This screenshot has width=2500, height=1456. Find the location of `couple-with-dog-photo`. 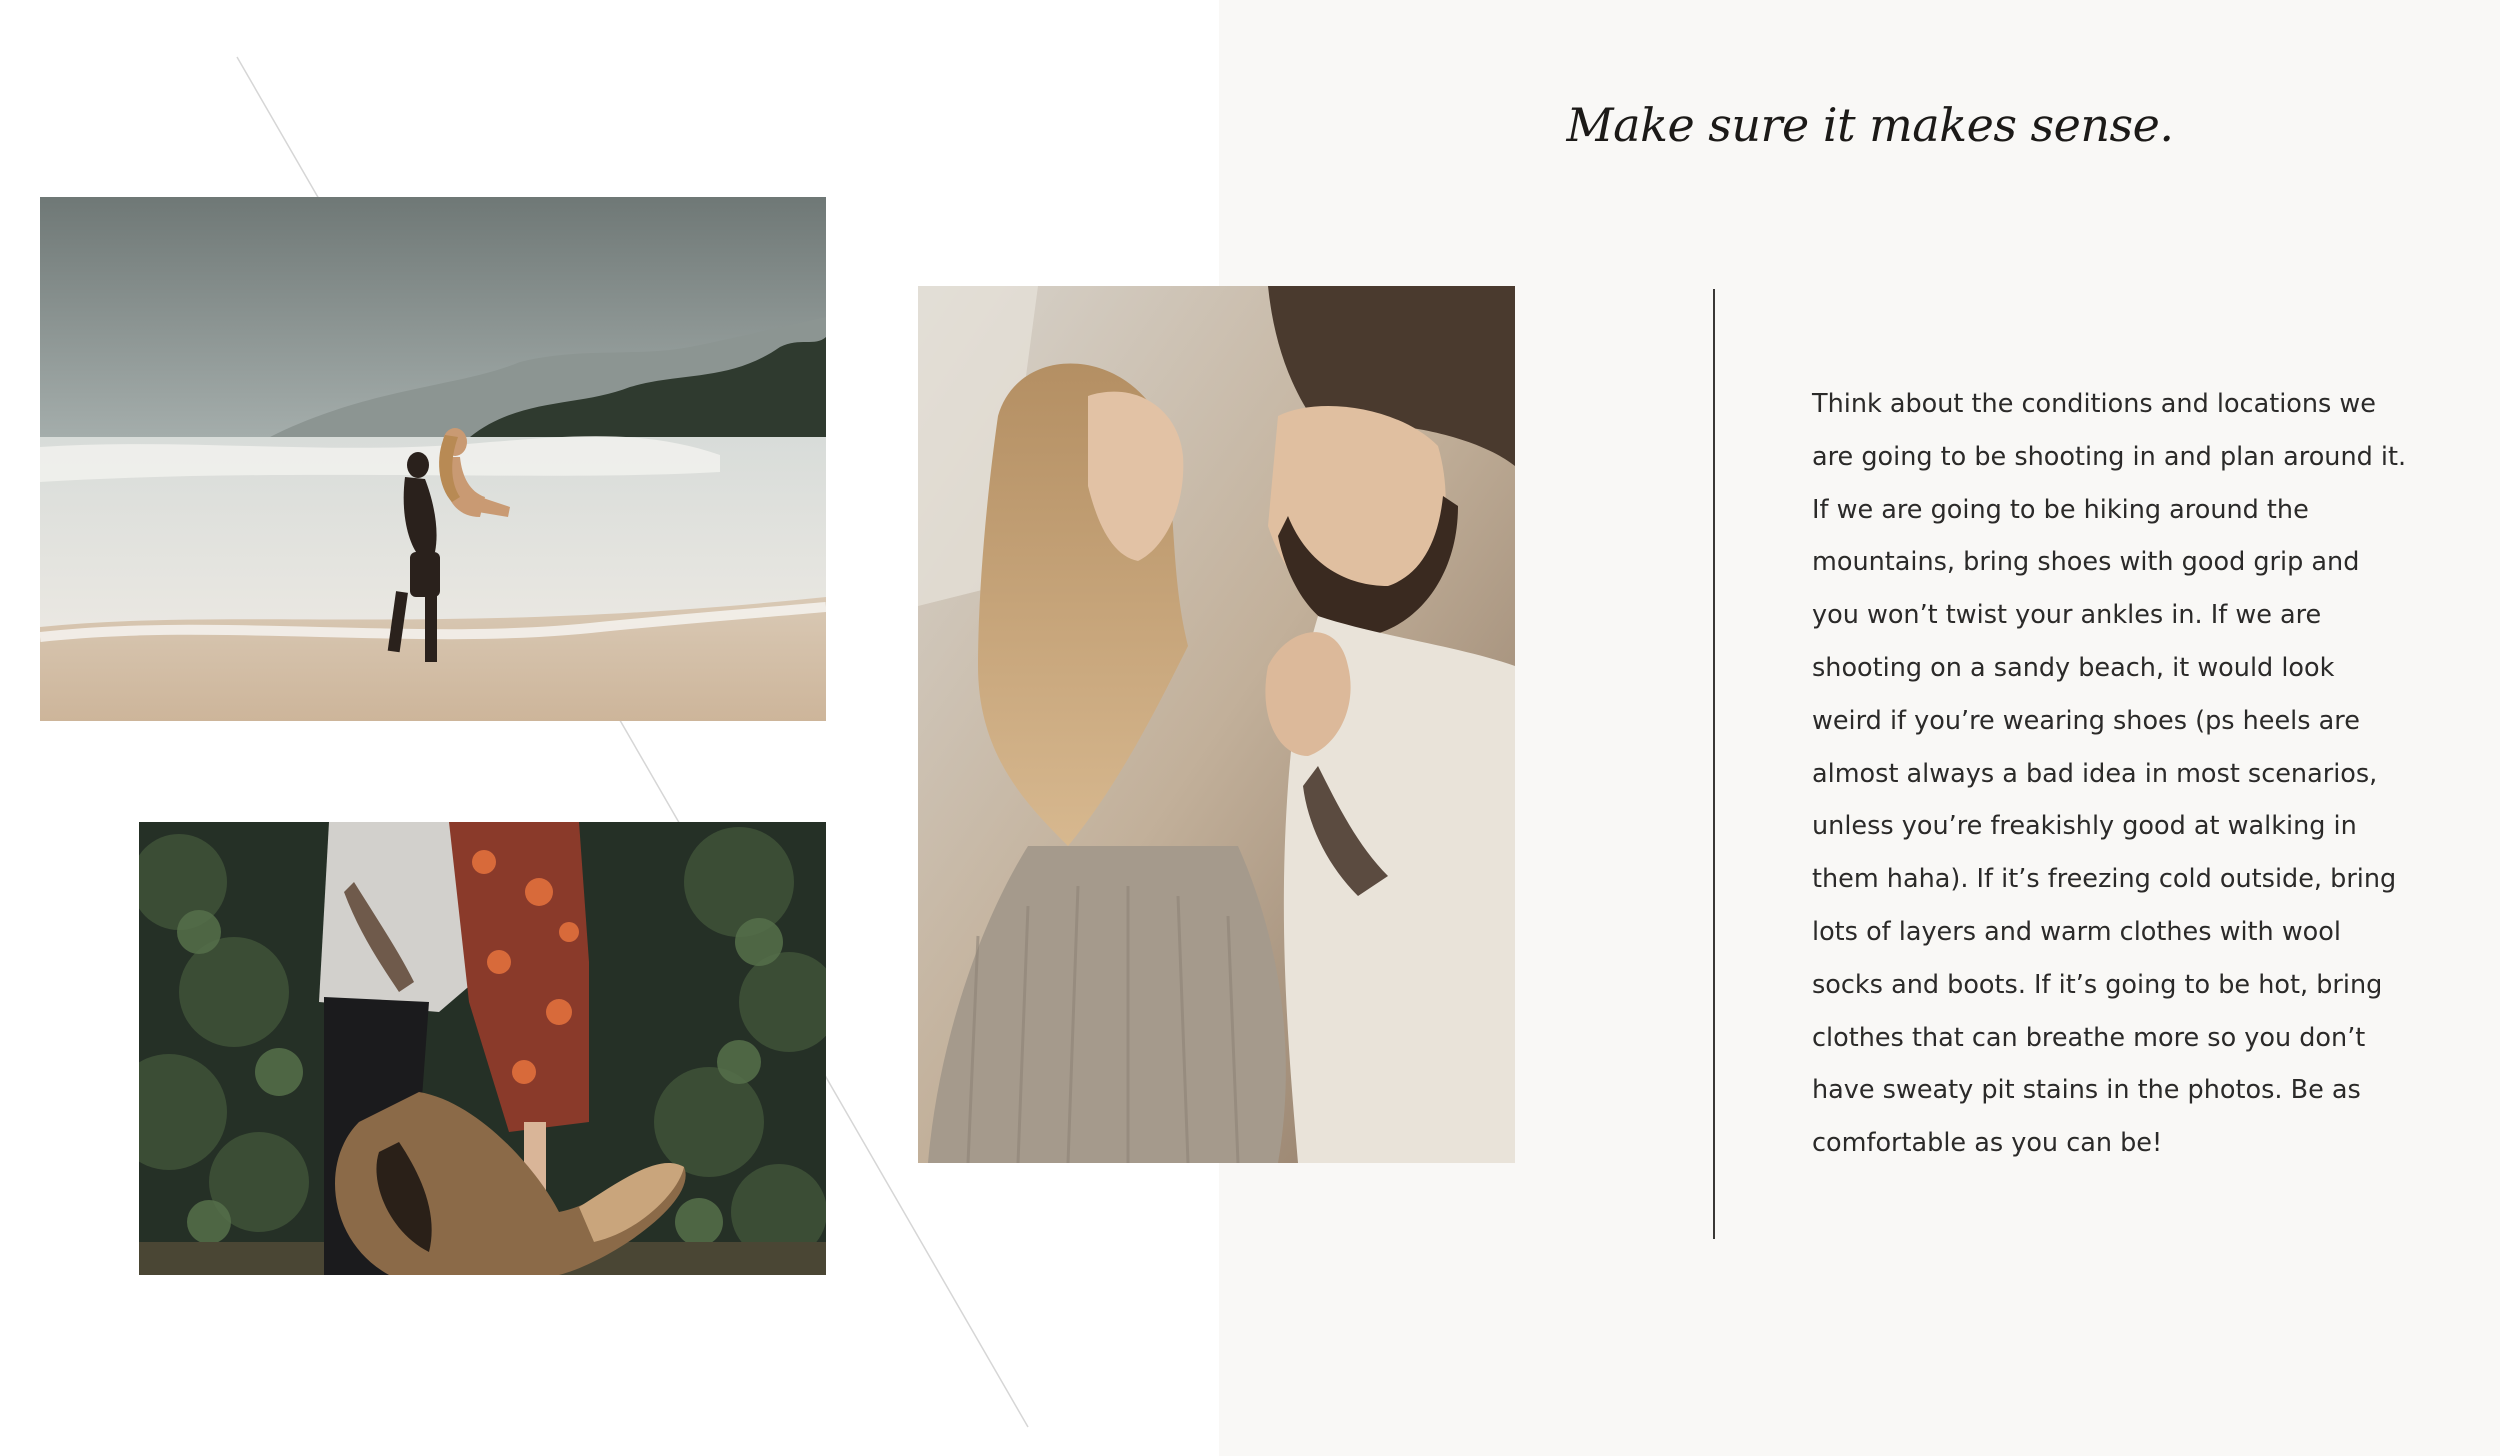

couple-with-dog-photo is located at coordinates (482, 1048).